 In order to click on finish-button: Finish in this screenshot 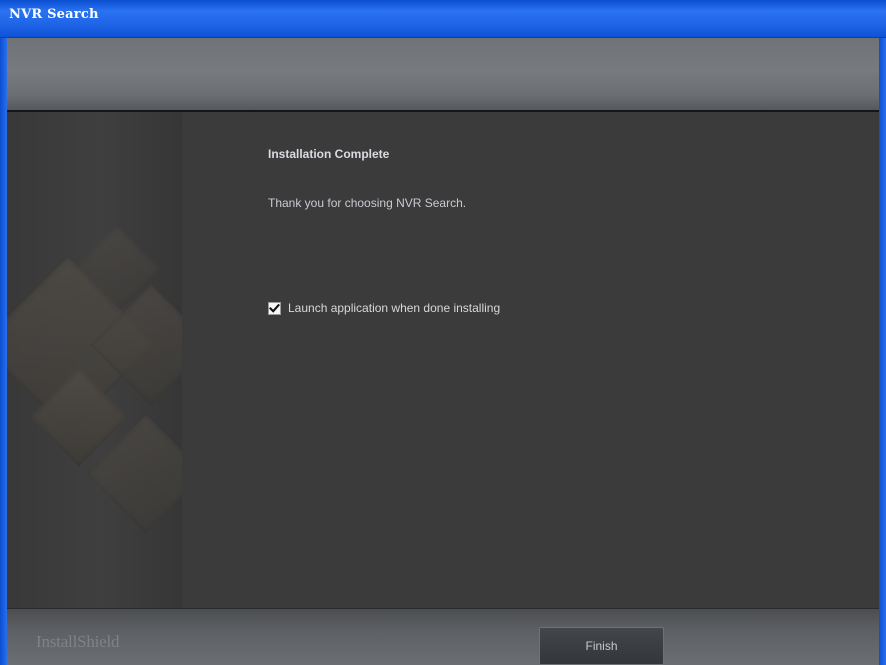, I will do `click(601, 646)`.